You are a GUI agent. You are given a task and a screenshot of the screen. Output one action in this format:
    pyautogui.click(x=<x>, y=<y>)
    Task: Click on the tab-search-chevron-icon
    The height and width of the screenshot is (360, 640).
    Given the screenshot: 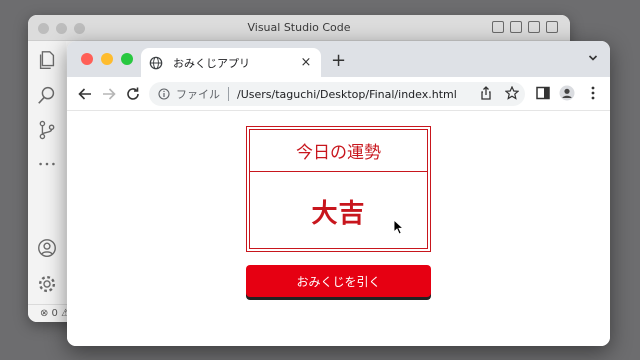 What is the action you would take?
    pyautogui.click(x=593, y=58)
    